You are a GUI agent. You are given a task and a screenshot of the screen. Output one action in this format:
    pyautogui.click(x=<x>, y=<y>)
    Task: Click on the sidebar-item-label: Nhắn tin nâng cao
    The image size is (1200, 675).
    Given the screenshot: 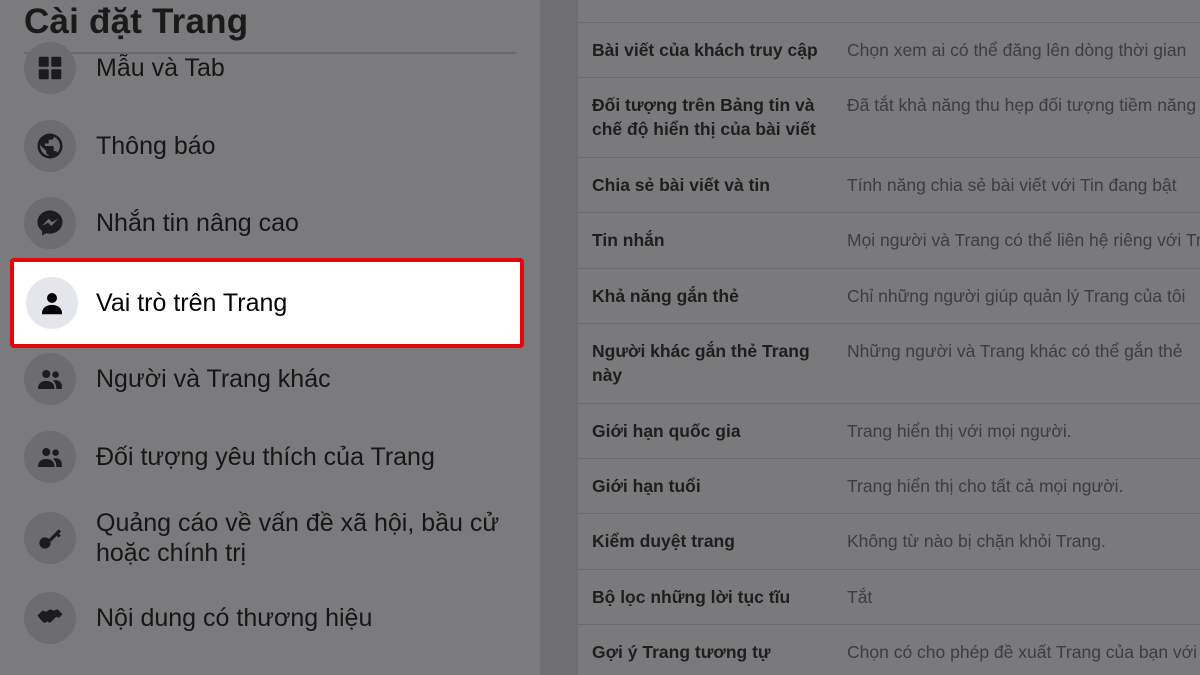 What is the action you would take?
    pyautogui.click(x=197, y=223)
    